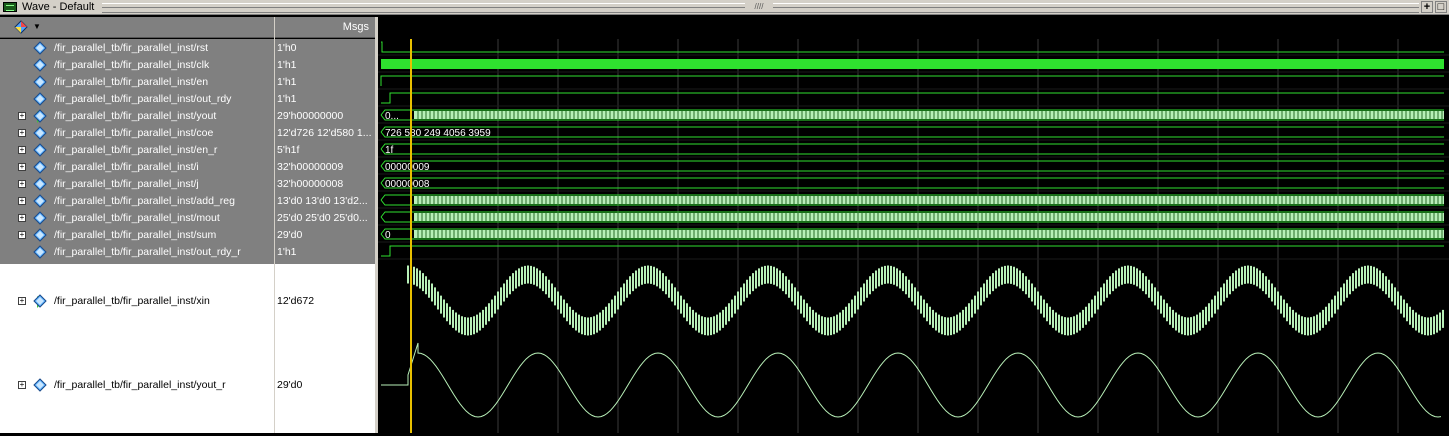  What do you see at coordinates (325, 300) in the screenshot?
I see `signal-value-row: 12'd672` at bounding box center [325, 300].